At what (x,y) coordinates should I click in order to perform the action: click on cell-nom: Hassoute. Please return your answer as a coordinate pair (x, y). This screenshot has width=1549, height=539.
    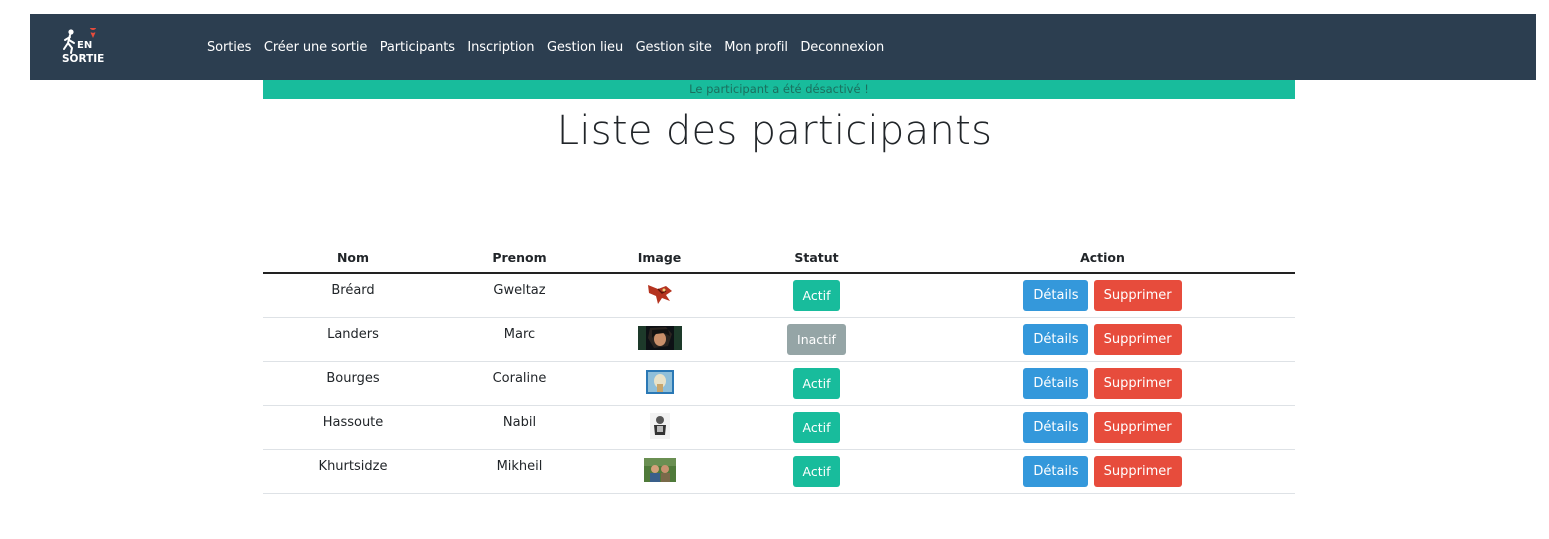
    Looking at the image, I should click on (353, 427).